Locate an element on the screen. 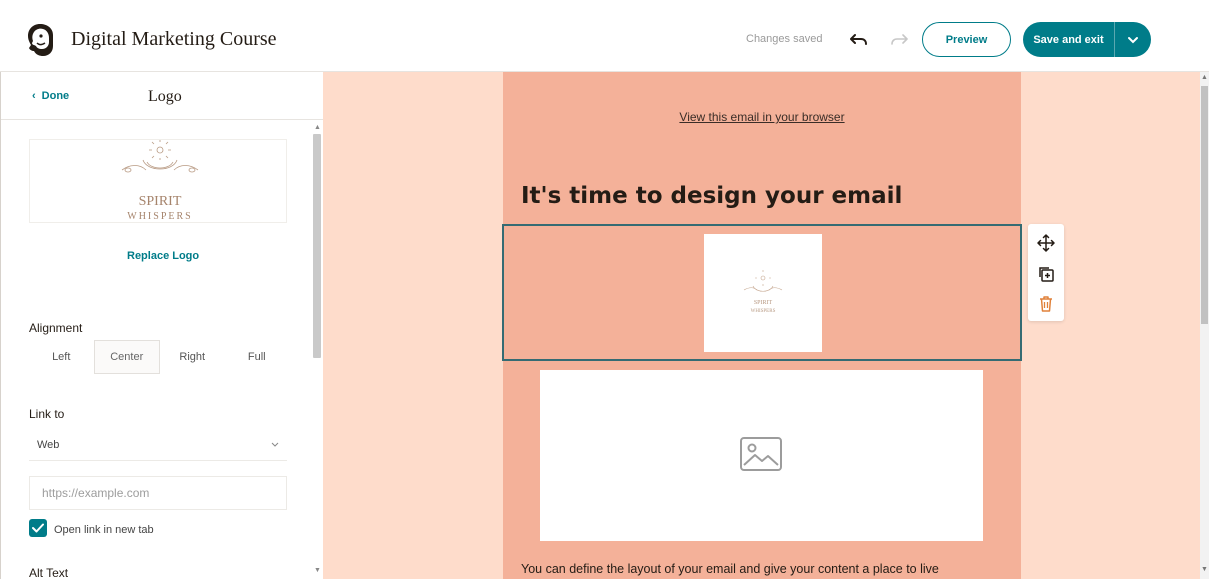  delete-icon is located at coordinates (1046, 304).